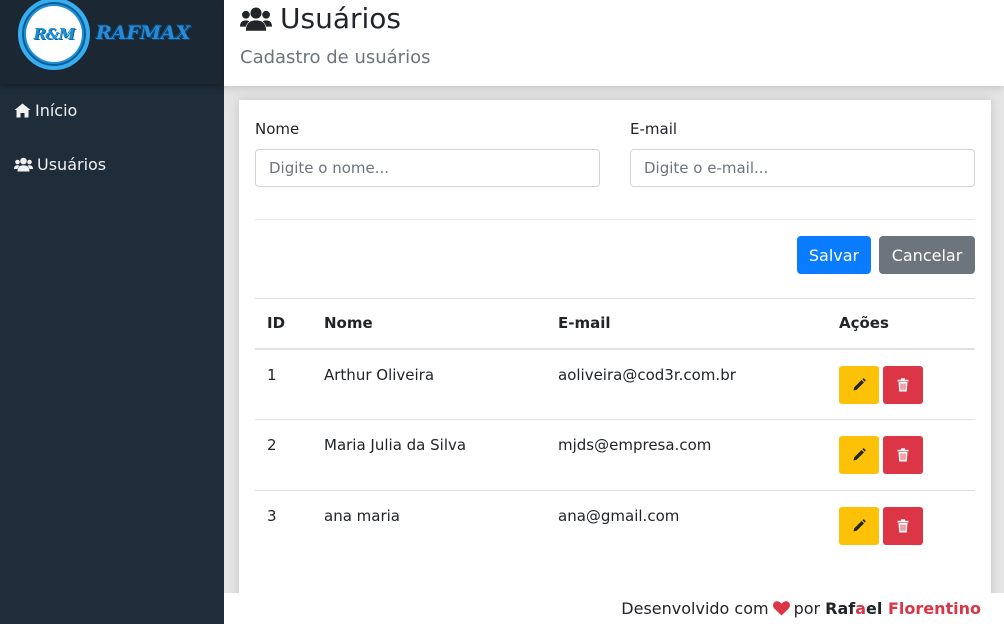  Describe the element at coordinates (429, 384) in the screenshot. I see `cell-nome: Arthur Oliveira` at that location.